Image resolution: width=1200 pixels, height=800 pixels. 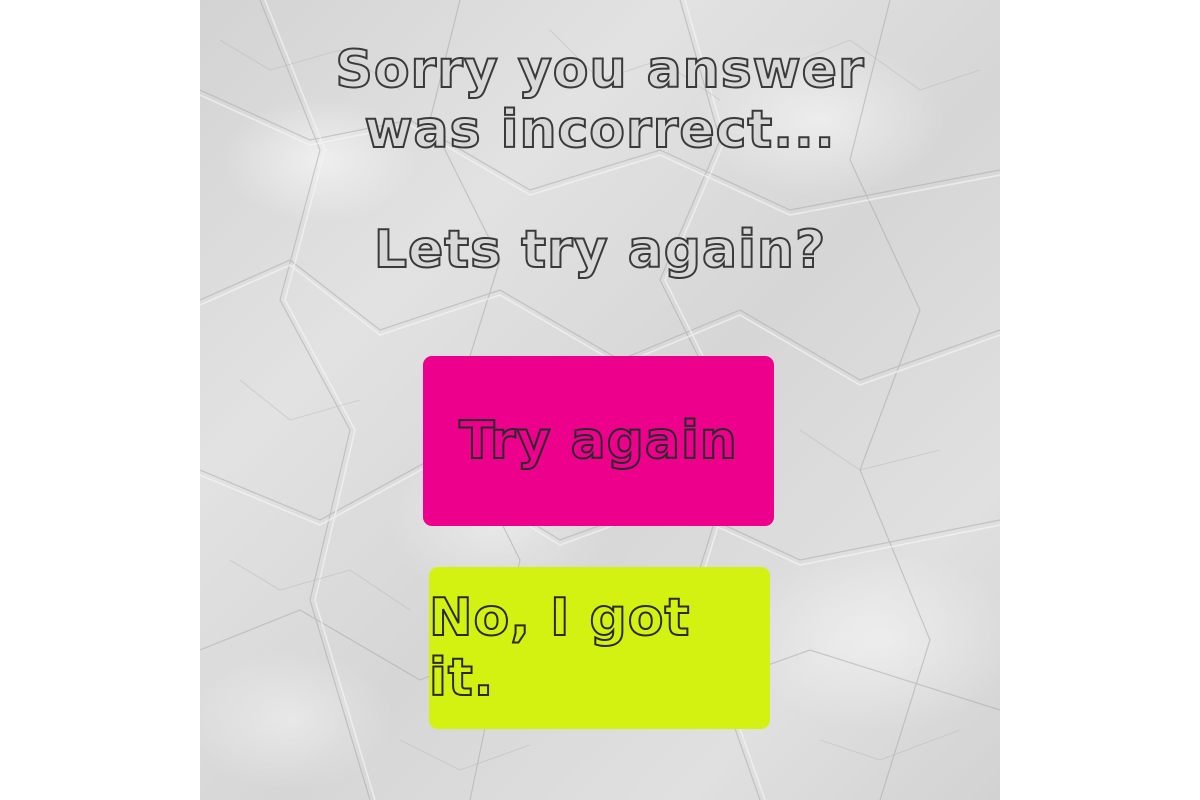 What do you see at coordinates (559, 648) in the screenshot?
I see `got-it-button-label: No, I got it.` at bounding box center [559, 648].